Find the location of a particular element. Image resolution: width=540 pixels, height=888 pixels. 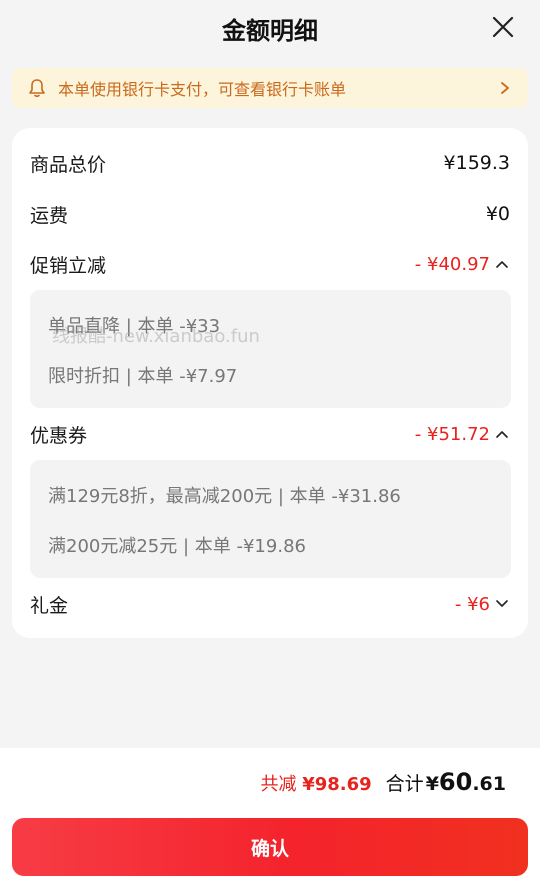

promo-value: - ¥40.97 is located at coordinates (462, 264).